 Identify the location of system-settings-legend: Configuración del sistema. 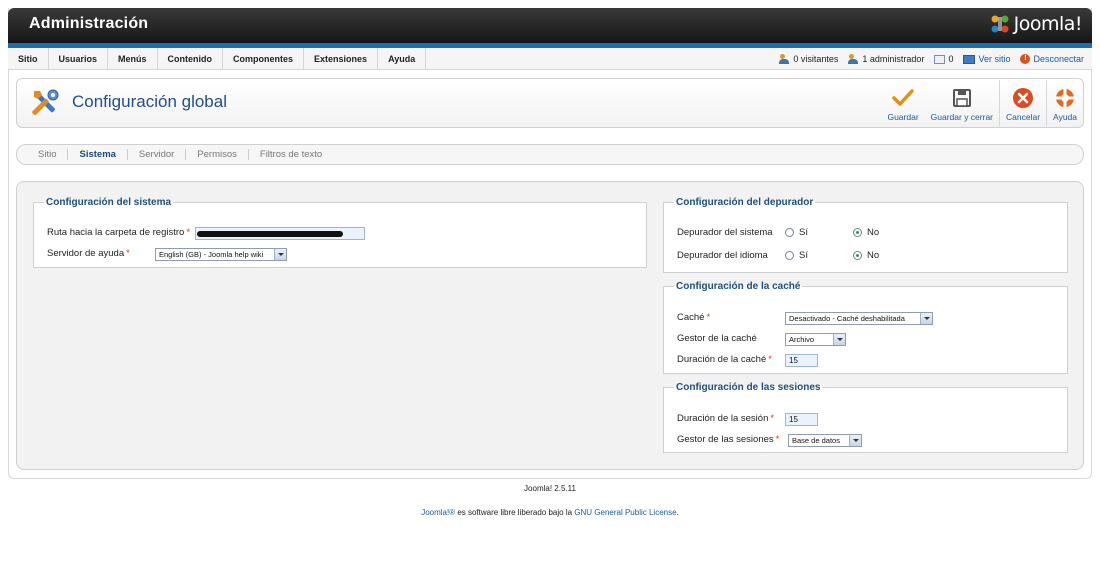
(109, 202).